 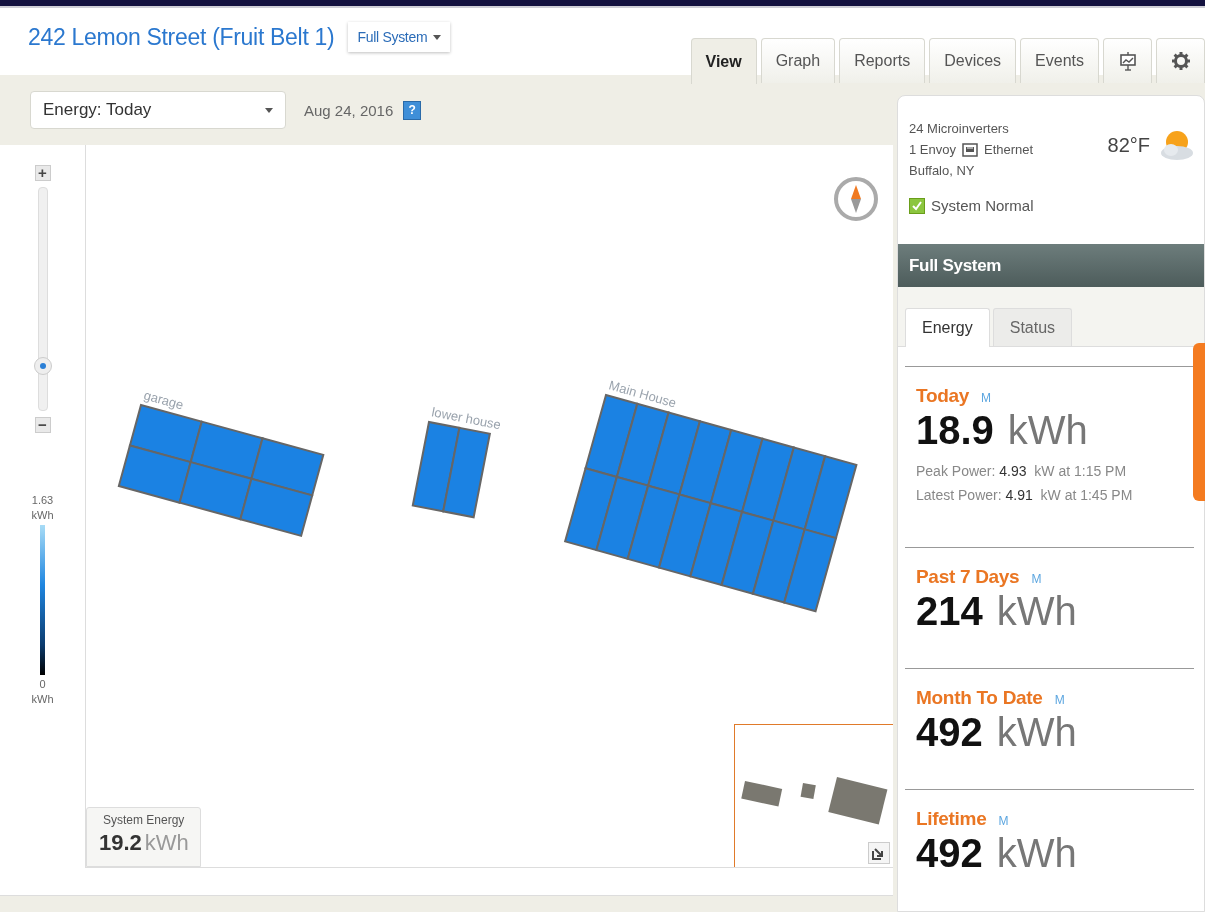 What do you see at coordinates (144, 820) in the screenshot?
I see `system-energy-label: System Energy` at bounding box center [144, 820].